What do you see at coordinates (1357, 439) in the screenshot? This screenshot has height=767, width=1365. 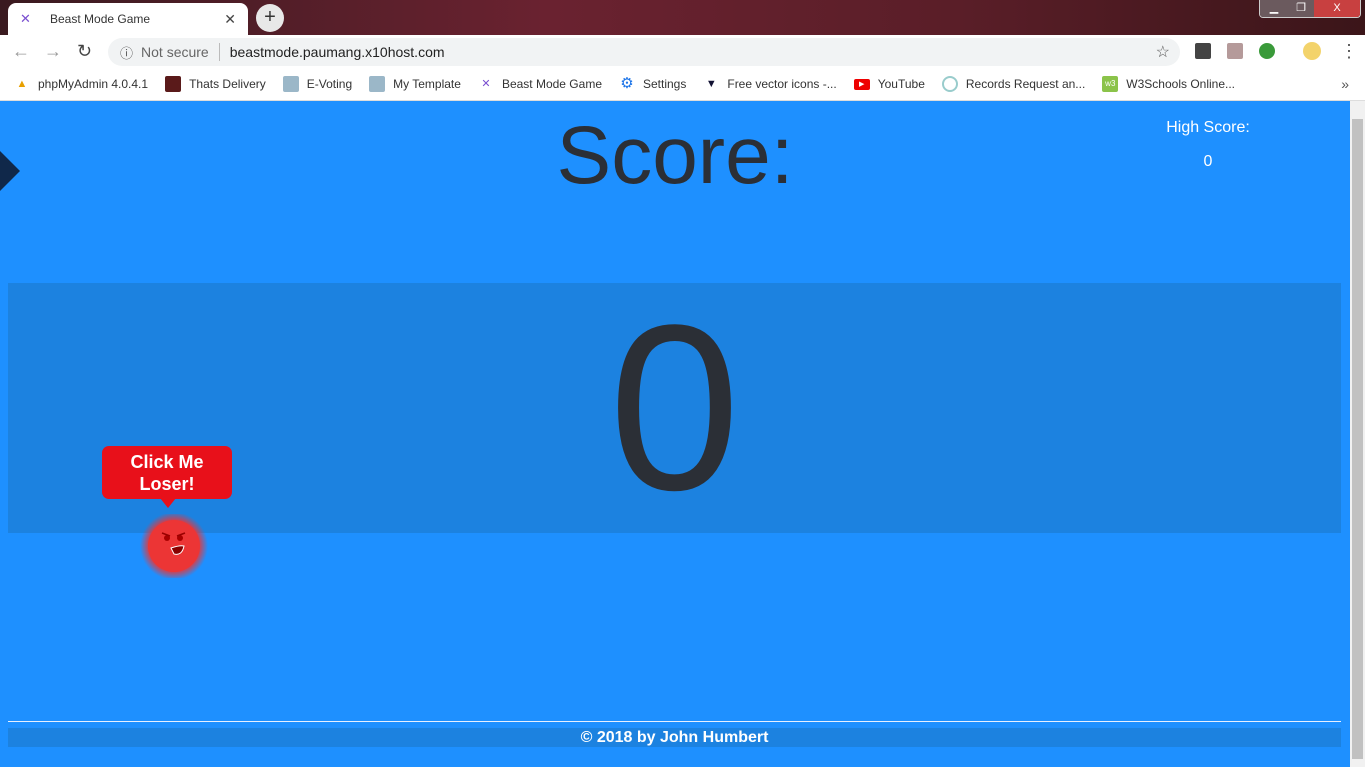 I see `scrollbar-thumb` at bounding box center [1357, 439].